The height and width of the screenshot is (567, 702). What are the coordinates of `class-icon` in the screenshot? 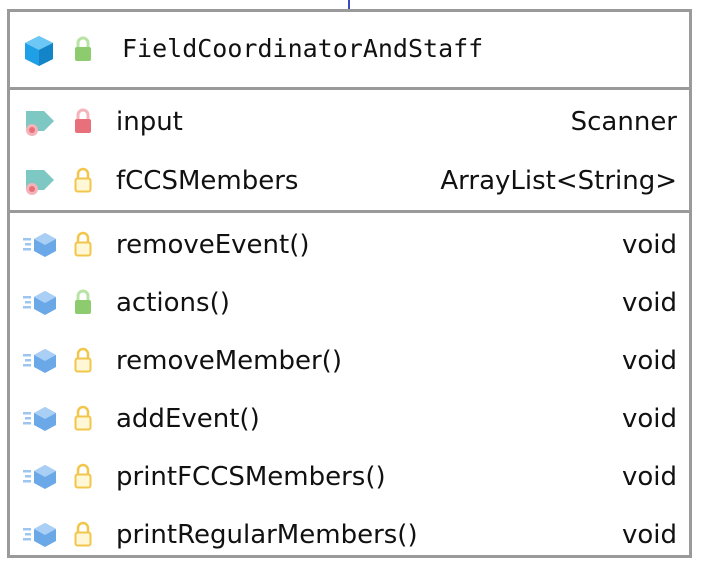 It's located at (39, 51).